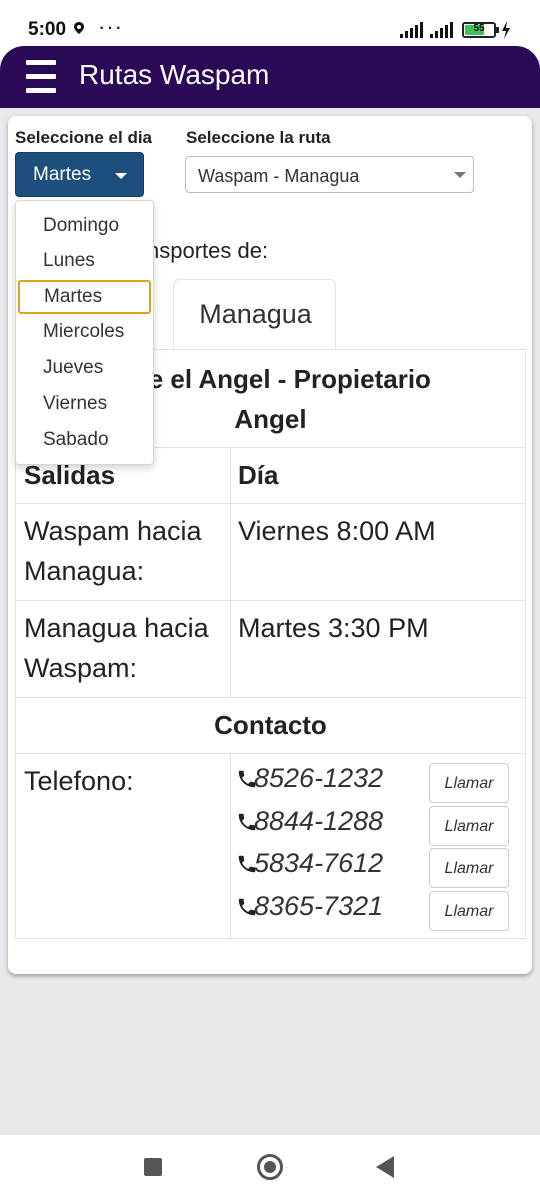  I want to click on time-cell: Viernes 8:00 AM, so click(337, 531).